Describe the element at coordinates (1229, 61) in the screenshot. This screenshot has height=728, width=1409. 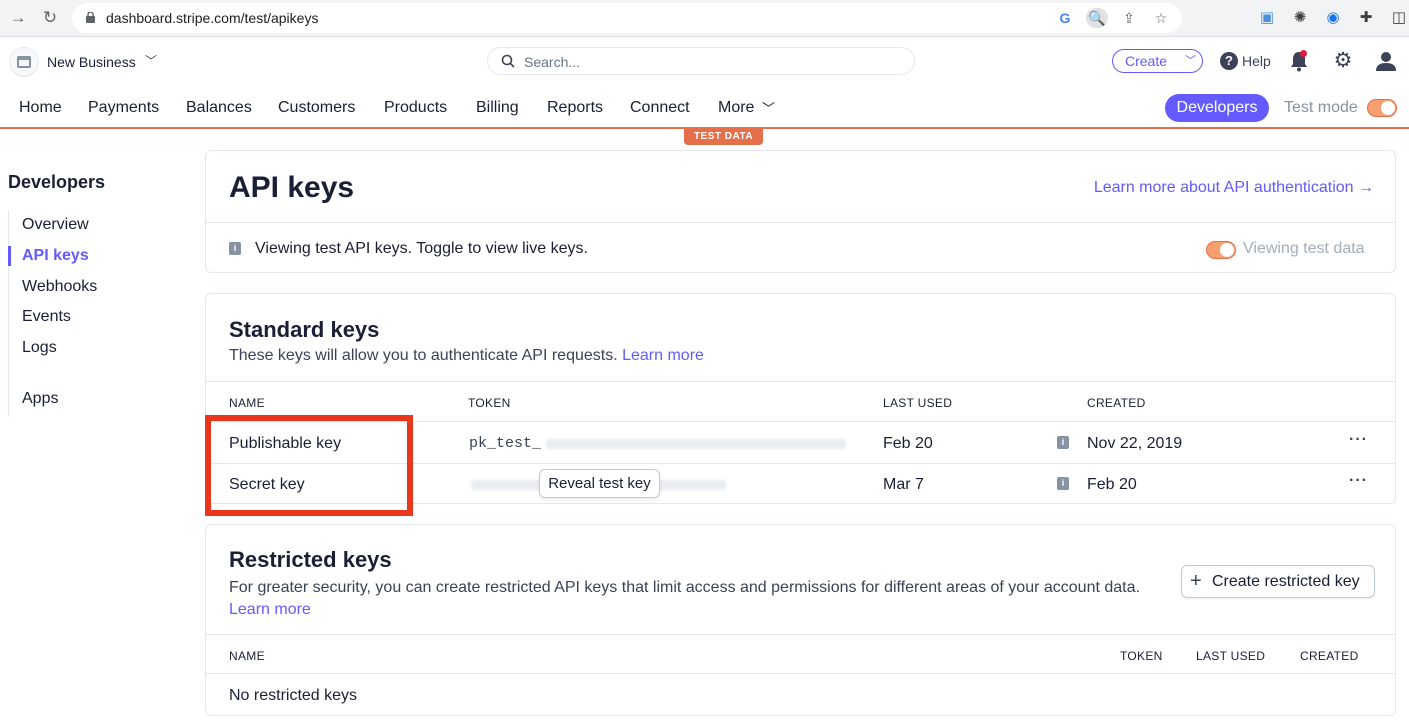
I see `help-icon: ?` at that location.